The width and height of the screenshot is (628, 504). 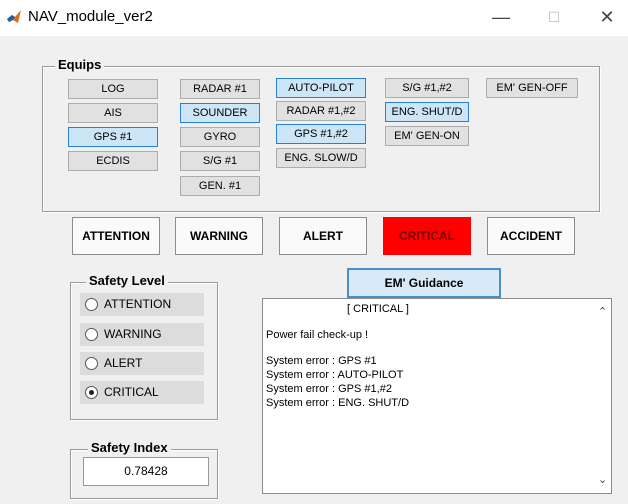 What do you see at coordinates (602, 311) in the screenshot?
I see `scroll-up-icon: ⌃` at bounding box center [602, 311].